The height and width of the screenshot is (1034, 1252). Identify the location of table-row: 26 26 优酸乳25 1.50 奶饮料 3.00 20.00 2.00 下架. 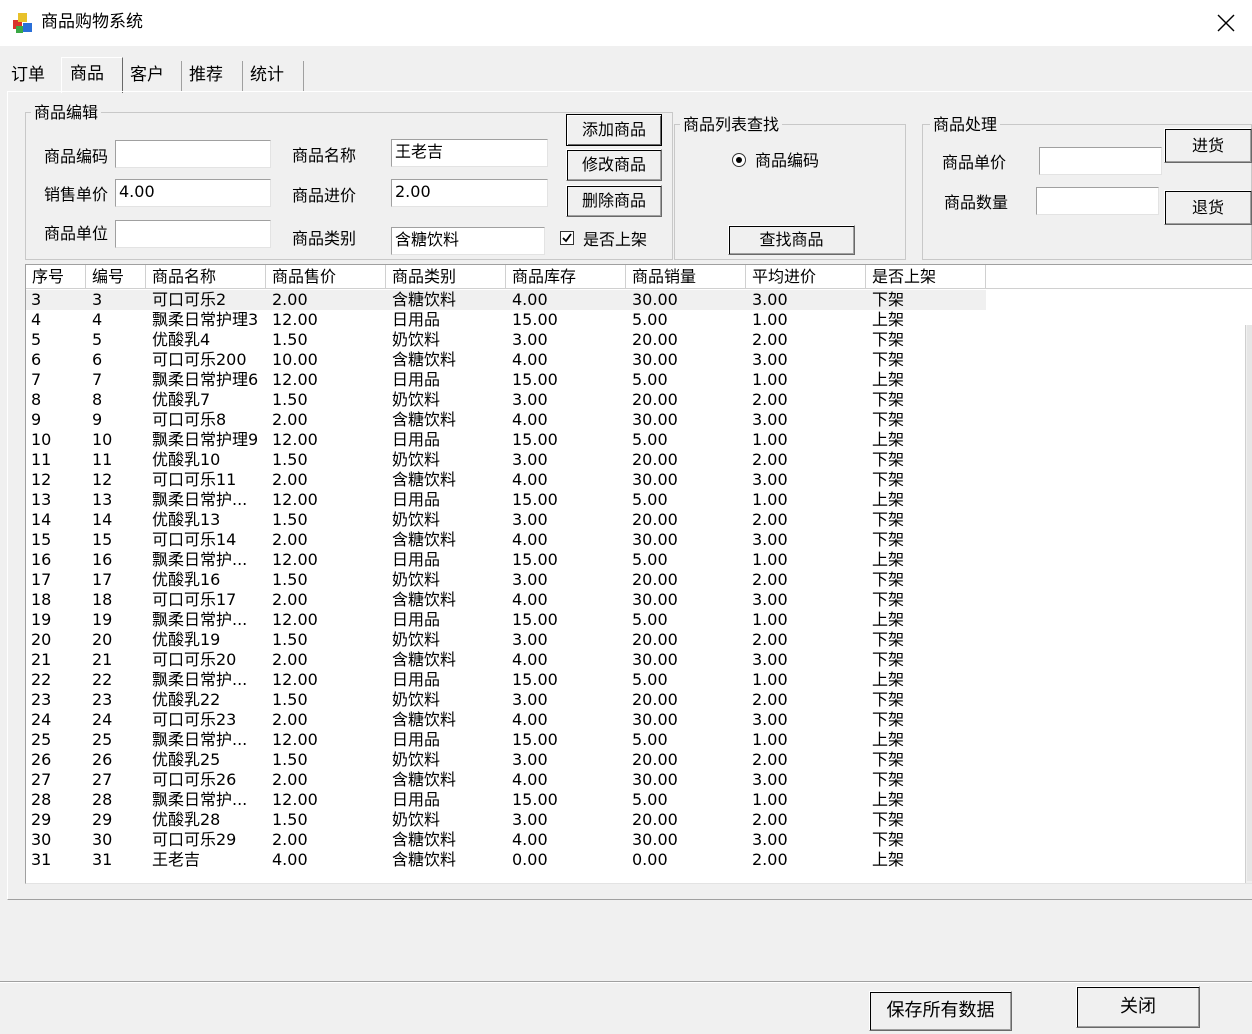
(506, 760).